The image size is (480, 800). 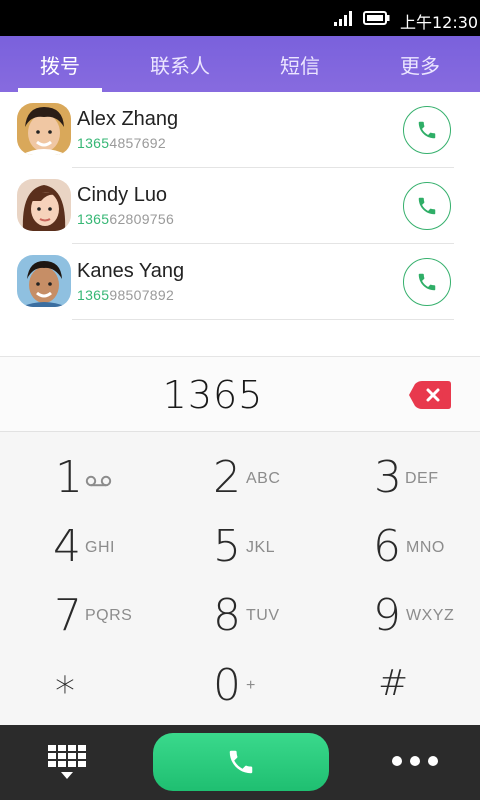 What do you see at coordinates (98, 481) in the screenshot?
I see `voicemail-icon` at bounding box center [98, 481].